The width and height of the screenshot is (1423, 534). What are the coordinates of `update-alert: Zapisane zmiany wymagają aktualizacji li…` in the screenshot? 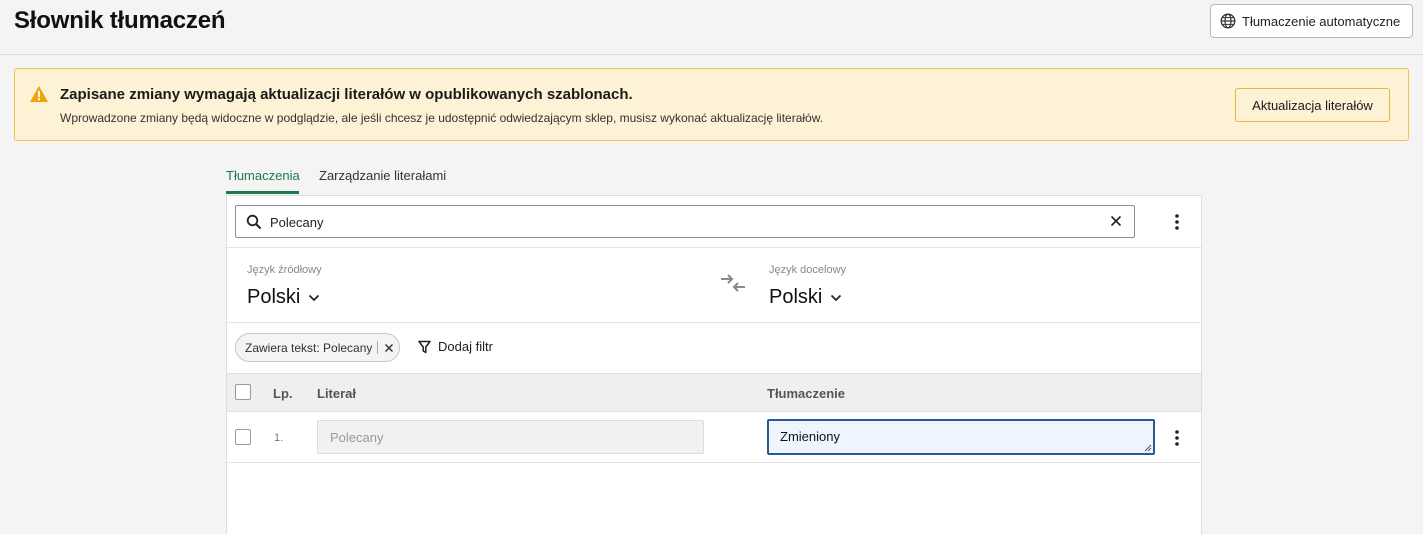 It's located at (711, 104).